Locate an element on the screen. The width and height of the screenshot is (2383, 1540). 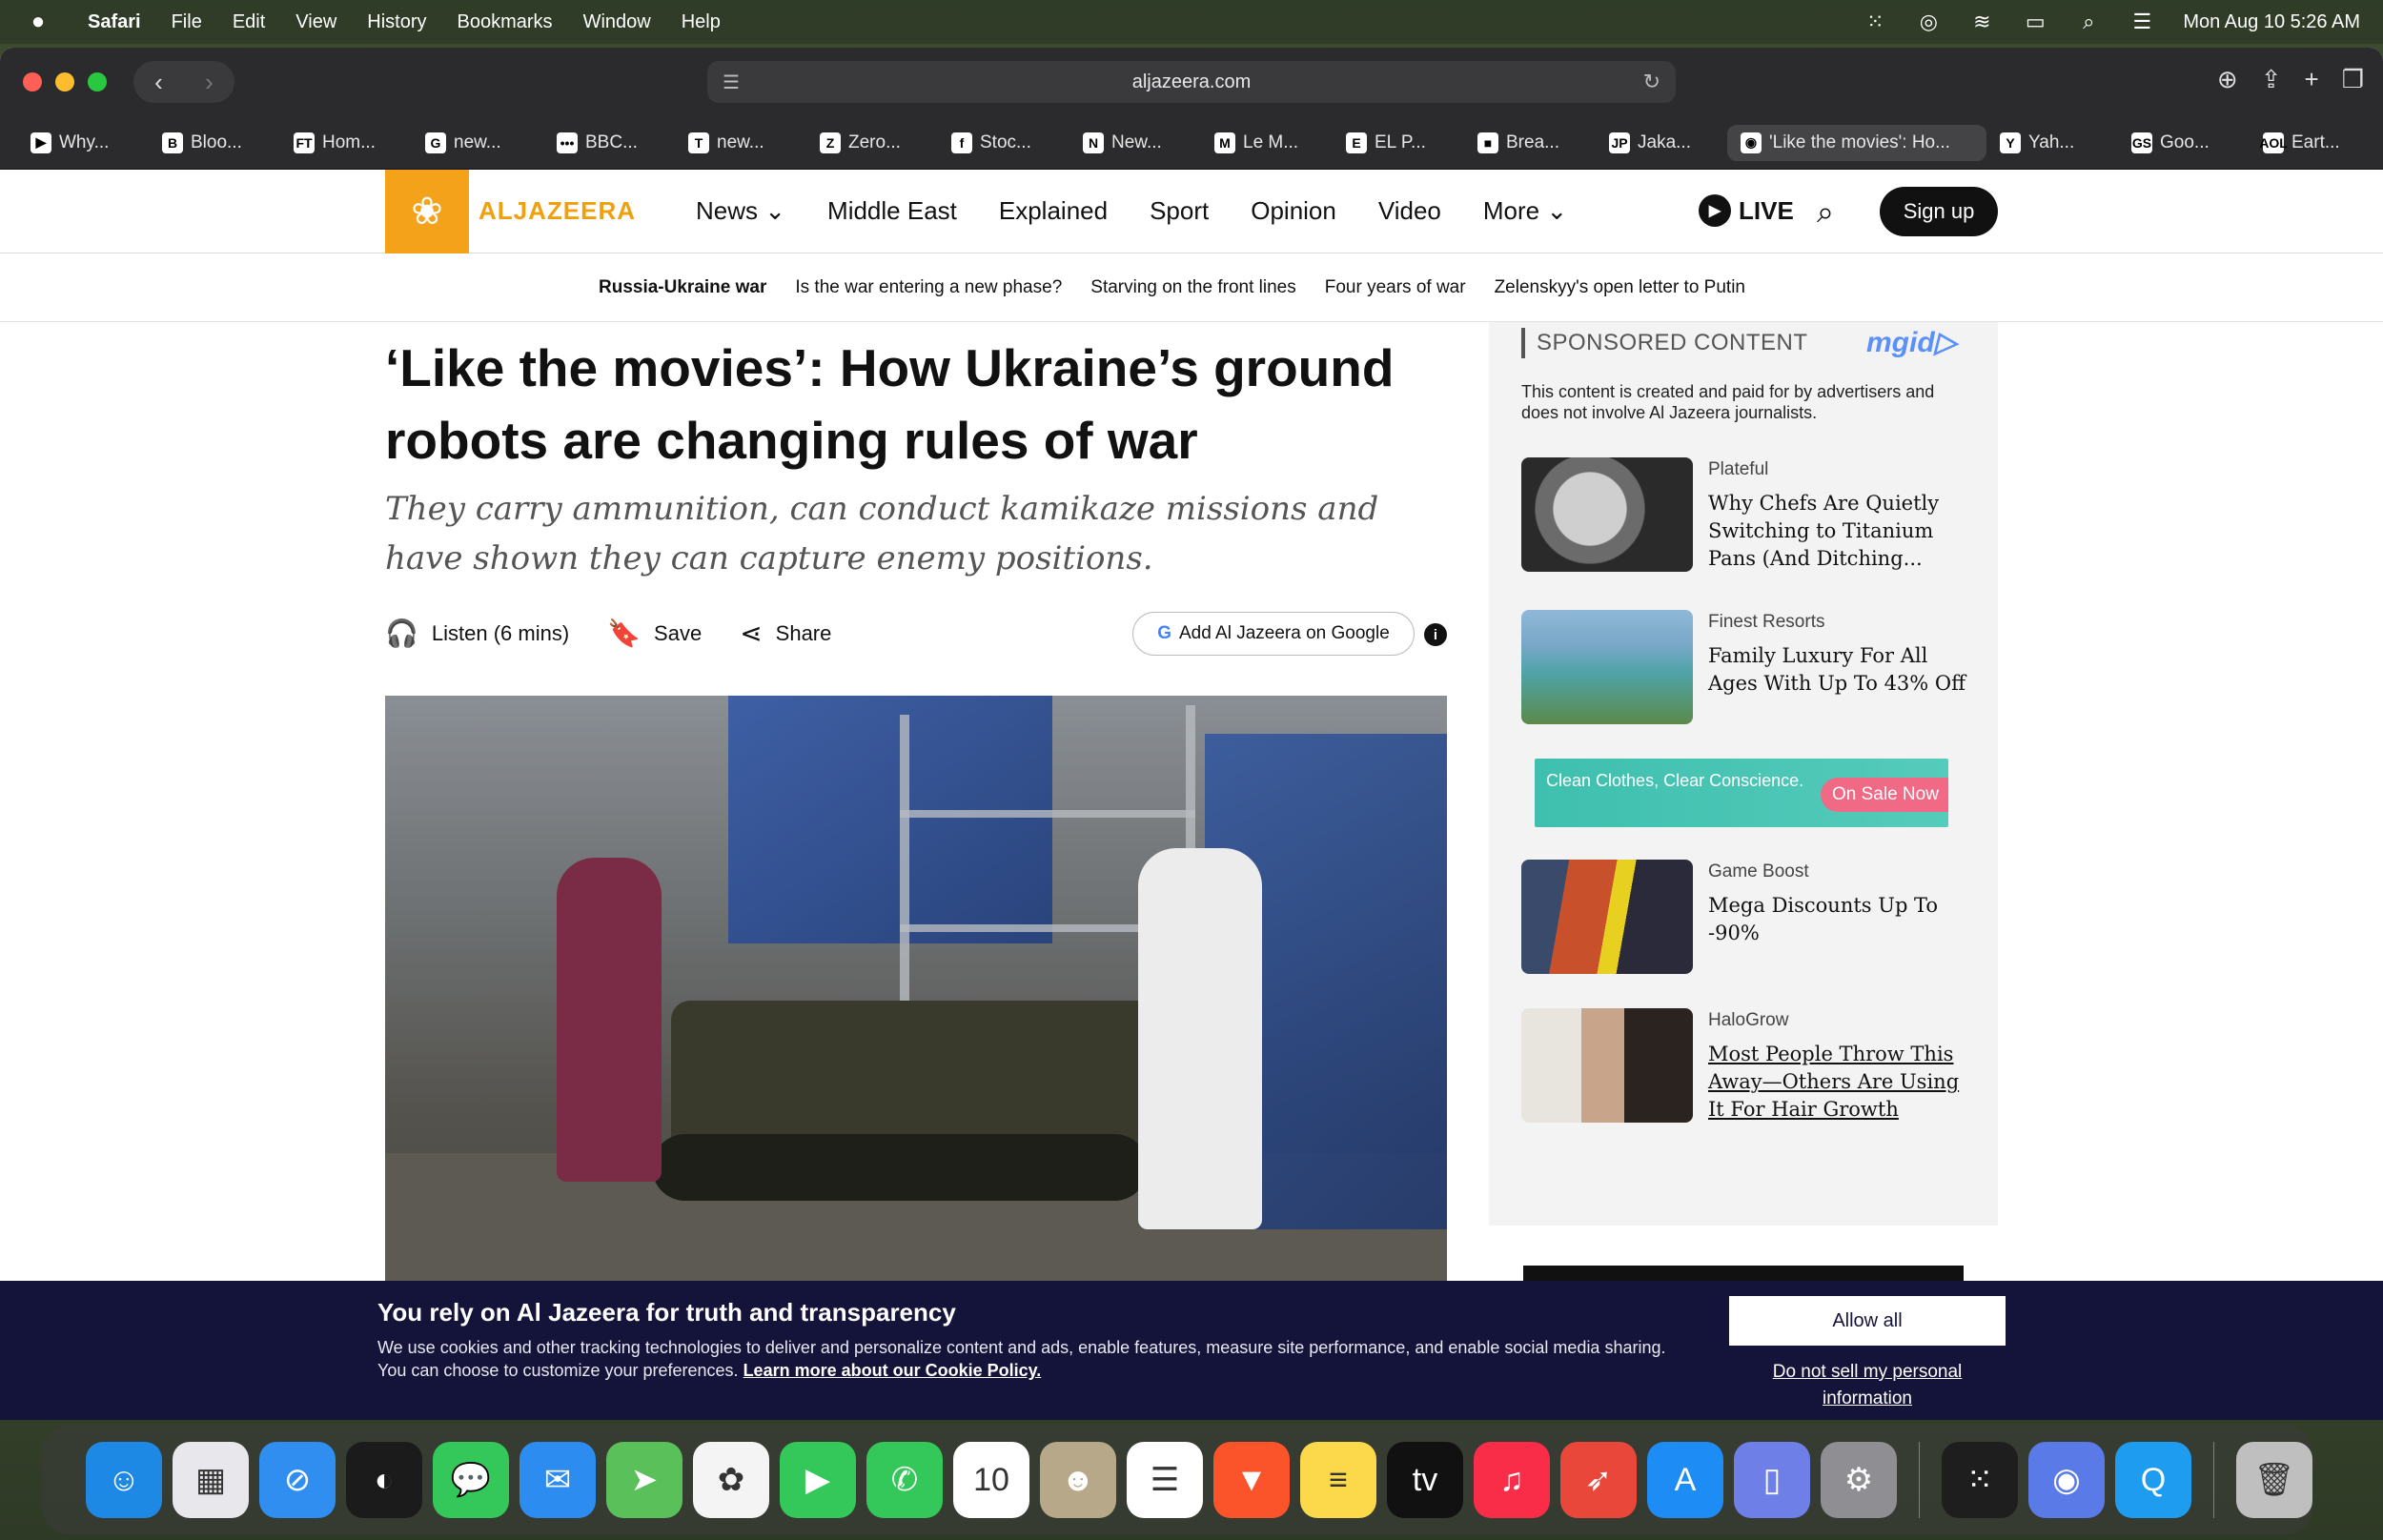
calendar-icon: 10 is located at coordinates (991, 1480).